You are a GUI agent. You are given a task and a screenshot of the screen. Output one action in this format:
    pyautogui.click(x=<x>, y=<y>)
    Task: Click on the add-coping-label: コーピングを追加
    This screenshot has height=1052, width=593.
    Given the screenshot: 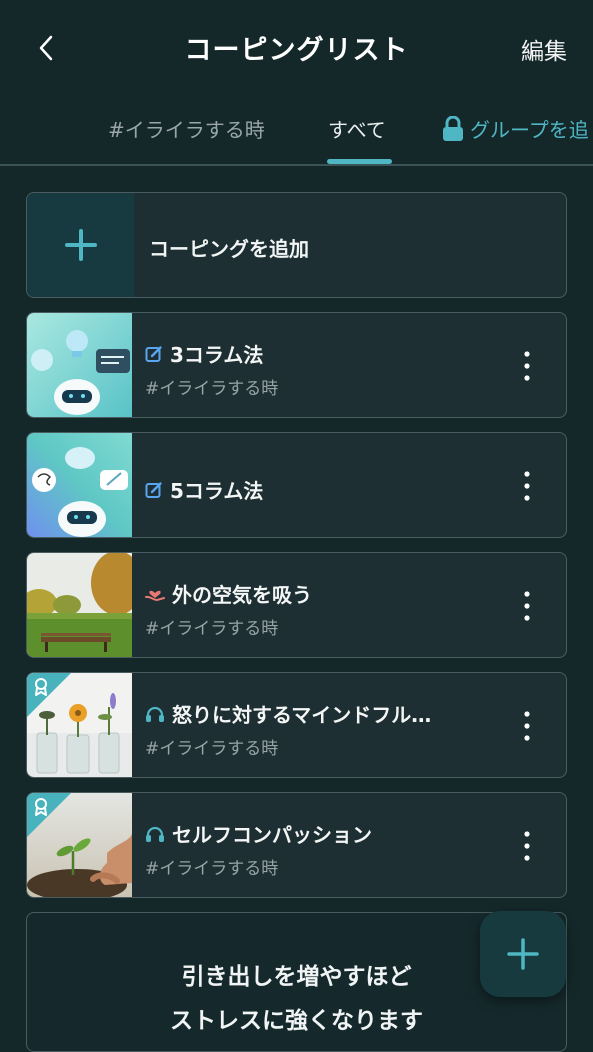 What is the action you would take?
    pyautogui.click(x=229, y=249)
    